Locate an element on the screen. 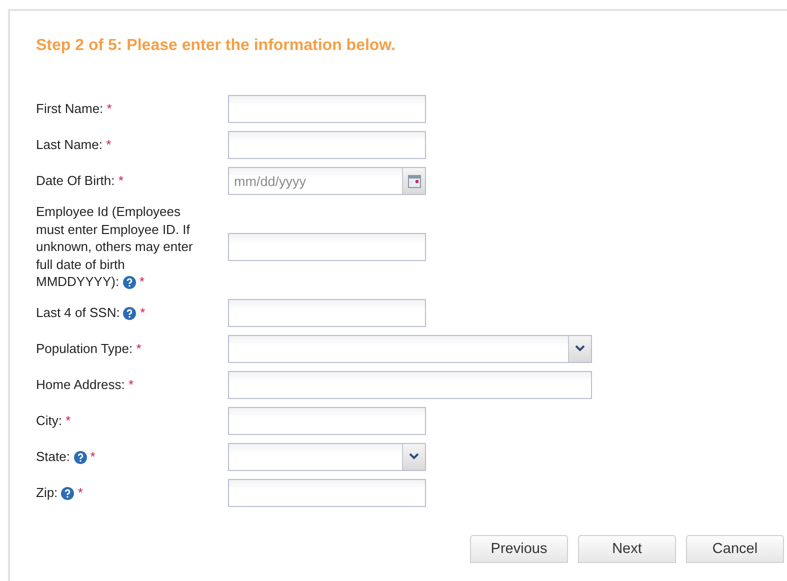  field-label: City: * is located at coordinates (53, 421).